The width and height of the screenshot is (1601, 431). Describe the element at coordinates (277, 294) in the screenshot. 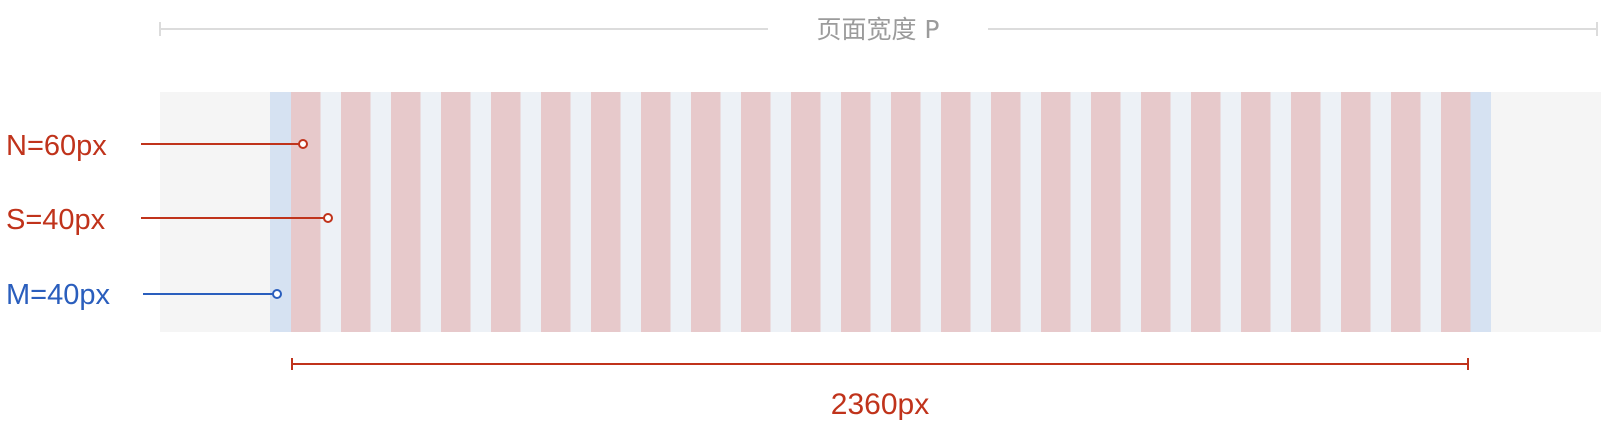

I see `margin-width-marker` at that location.